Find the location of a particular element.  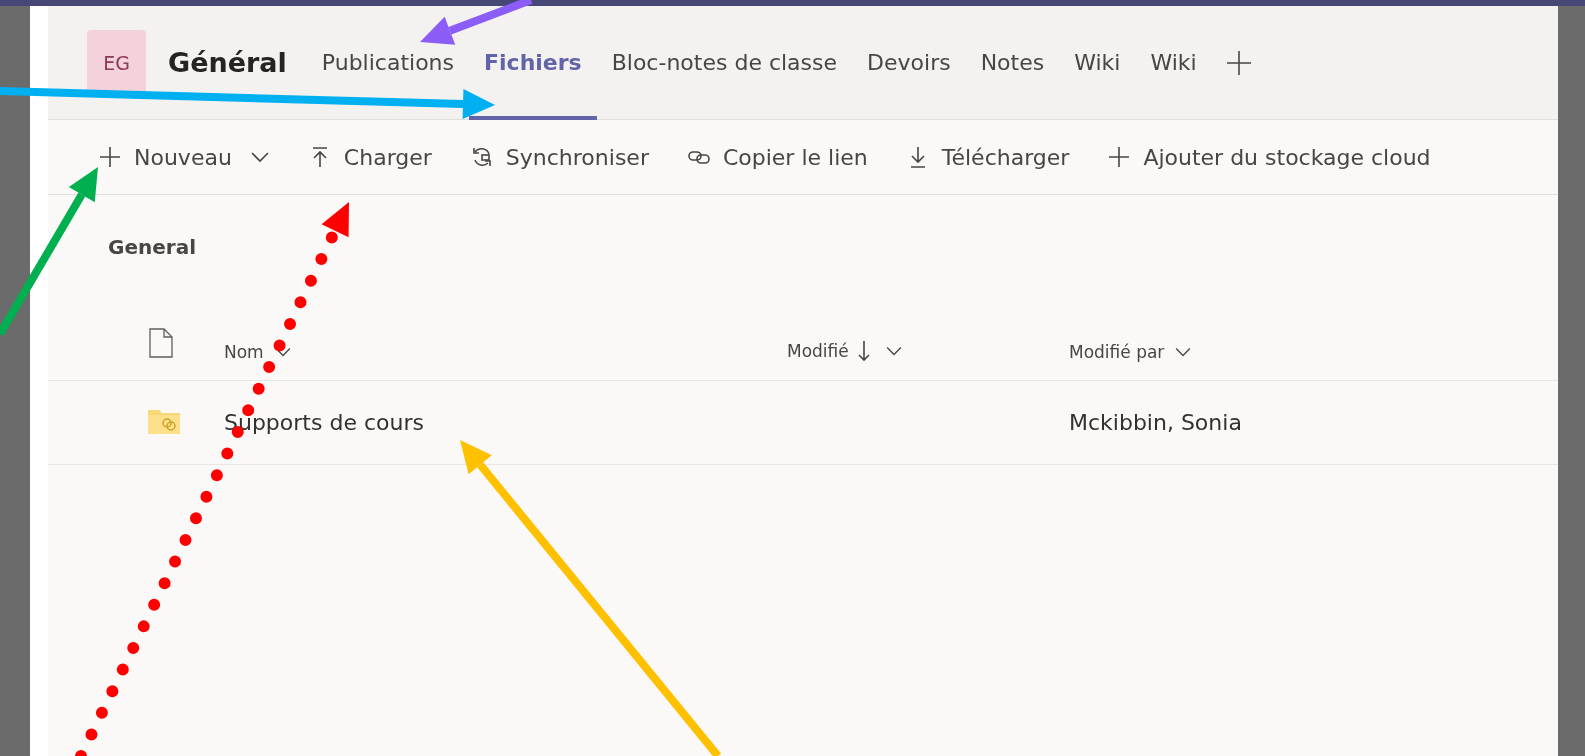

column-header: Nom is located at coordinates (505, 352).